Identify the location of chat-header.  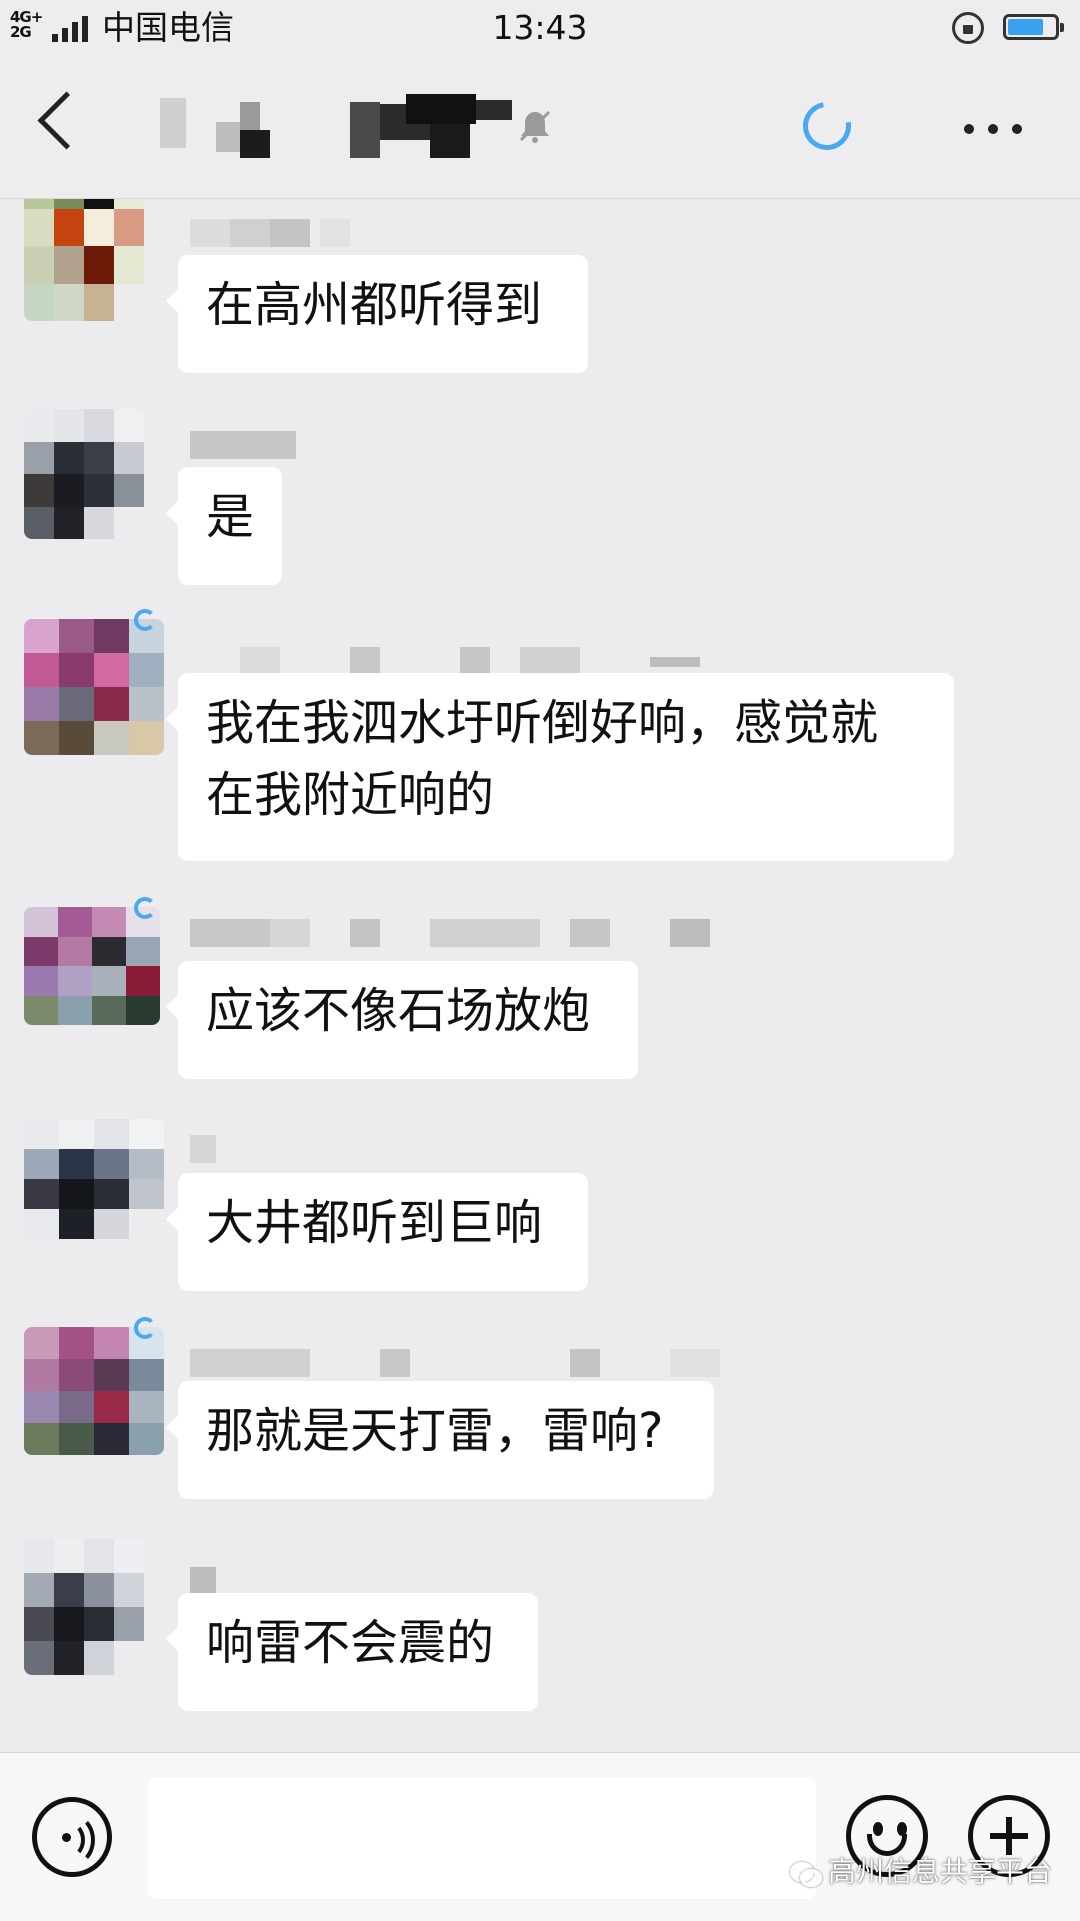
(540, 127).